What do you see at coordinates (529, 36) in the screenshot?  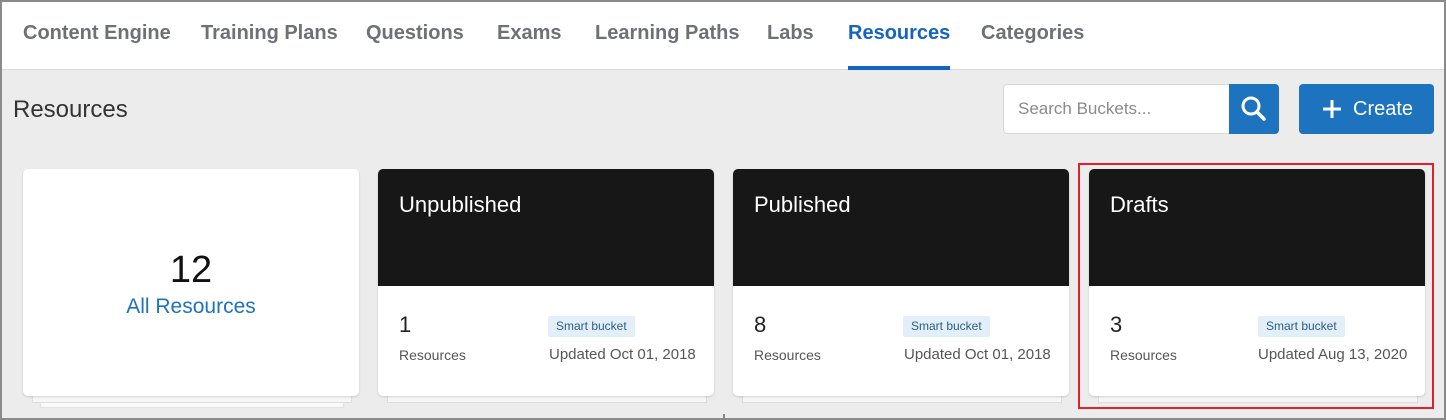 I see `tab-exams: Exams` at bounding box center [529, 36].